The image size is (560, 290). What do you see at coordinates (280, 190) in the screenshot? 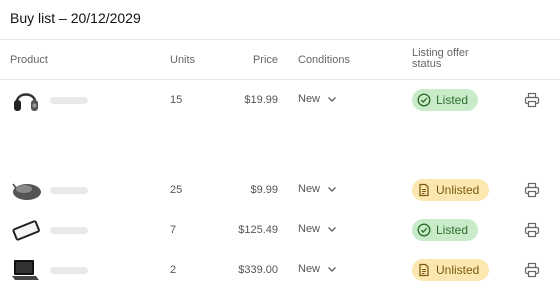
I see `table-row: 25 $9.99 New Unlisted` at bounding box center [280, 190].